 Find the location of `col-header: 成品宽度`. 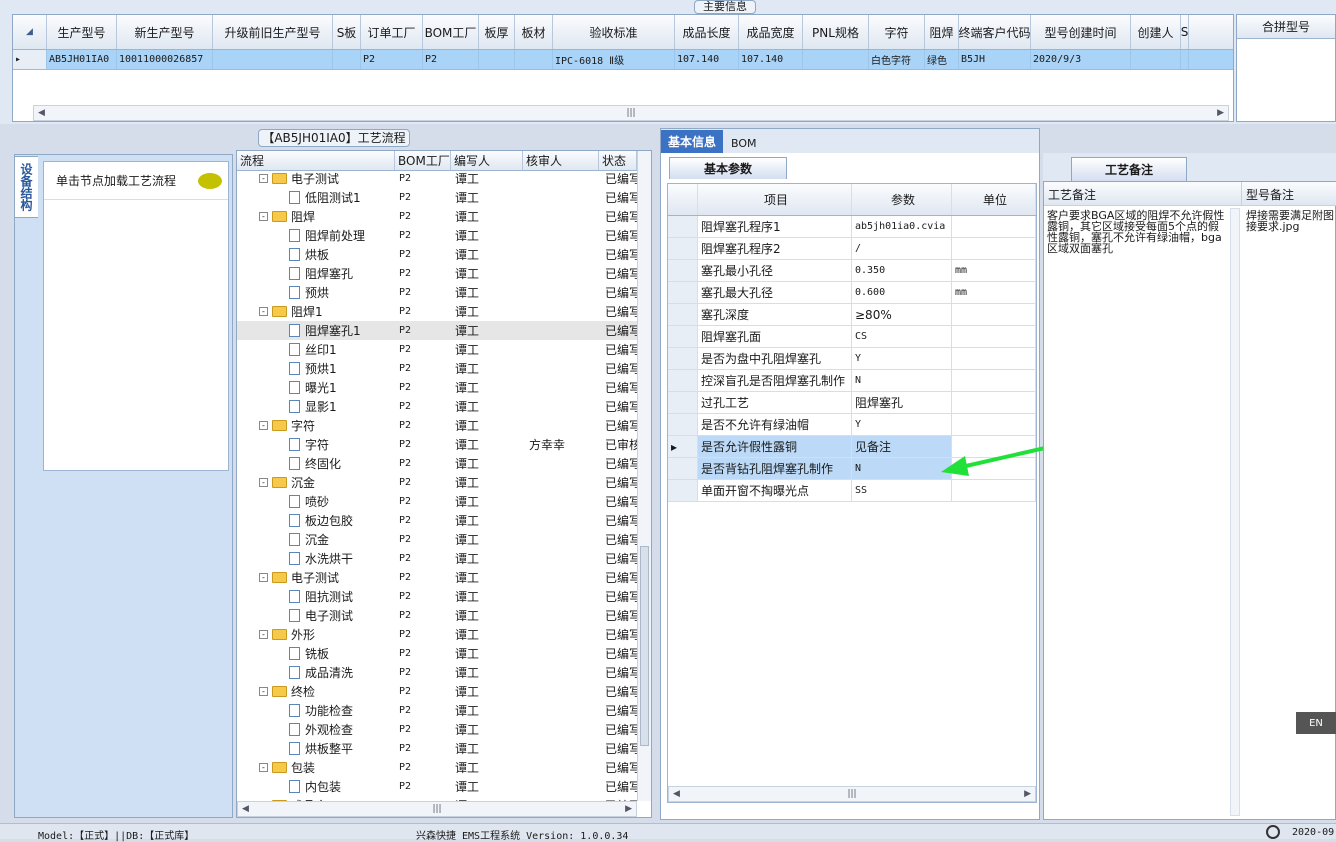

col-header: 成品宽度 is located at coordinates (771, 32).